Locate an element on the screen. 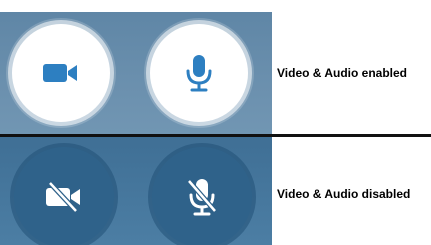  enabled-label: Video & Audio enabled is located at coordinates (342, 73).